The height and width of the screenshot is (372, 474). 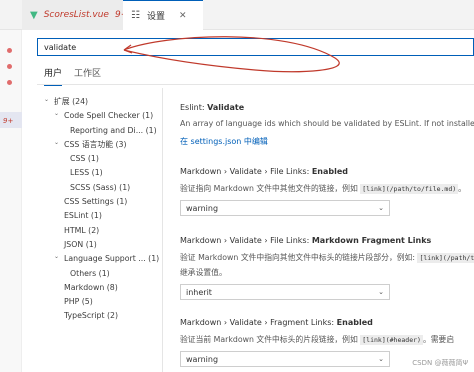 I want to click on description-text: 。, so click(x=462, y=188).